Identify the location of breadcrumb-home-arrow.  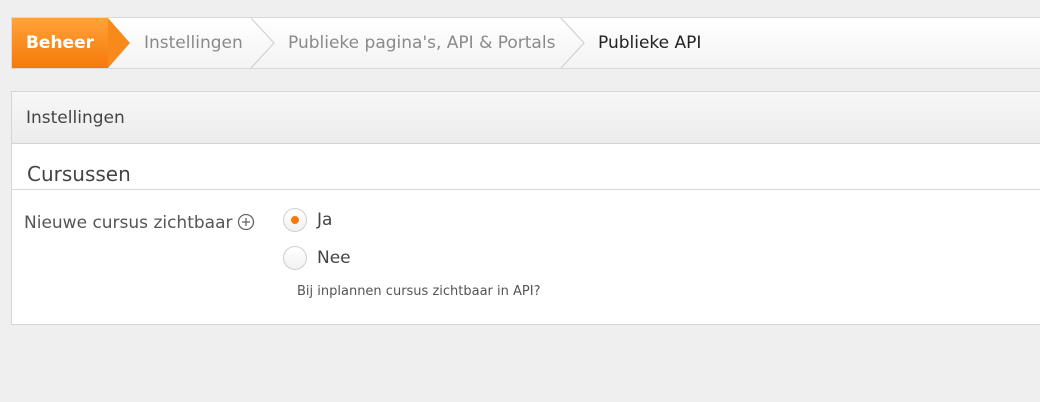
(119, 43).